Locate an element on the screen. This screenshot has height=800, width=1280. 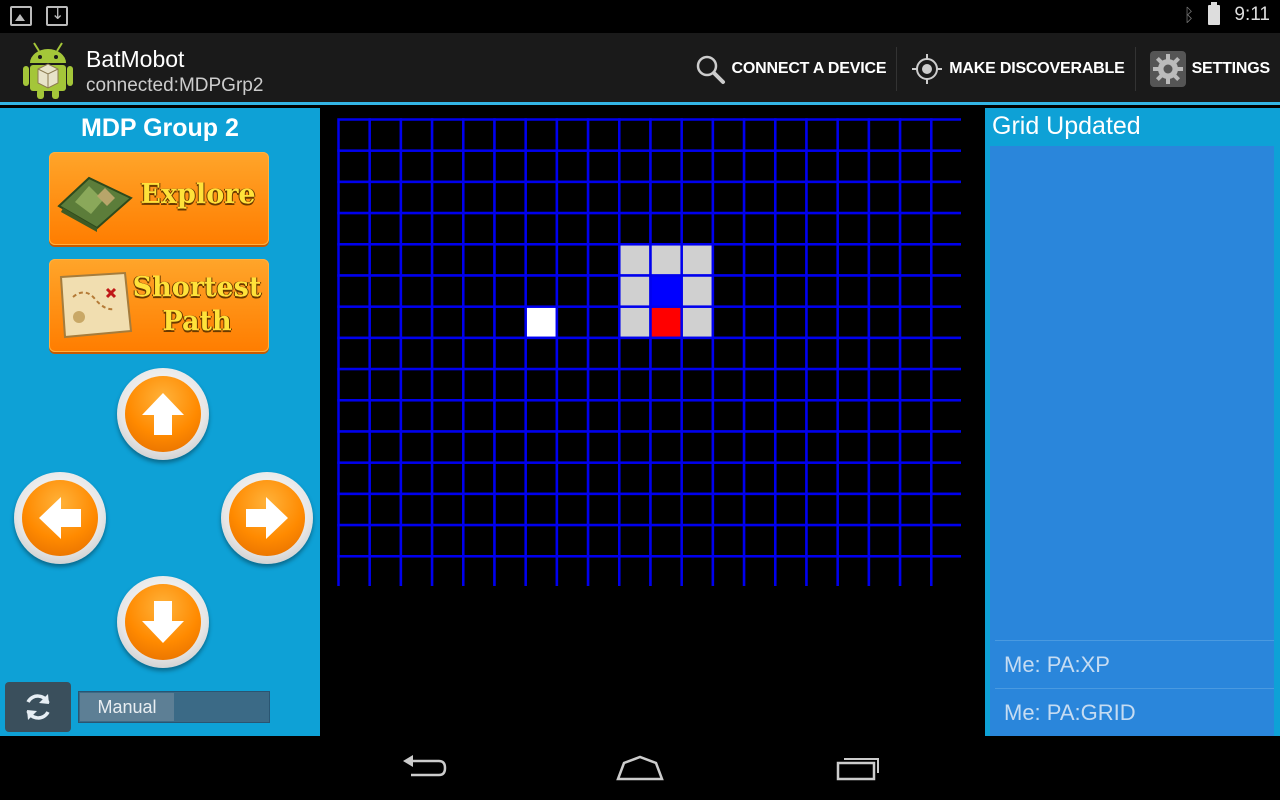
mode-toggle: Manual is located at coordinates (174, 707).